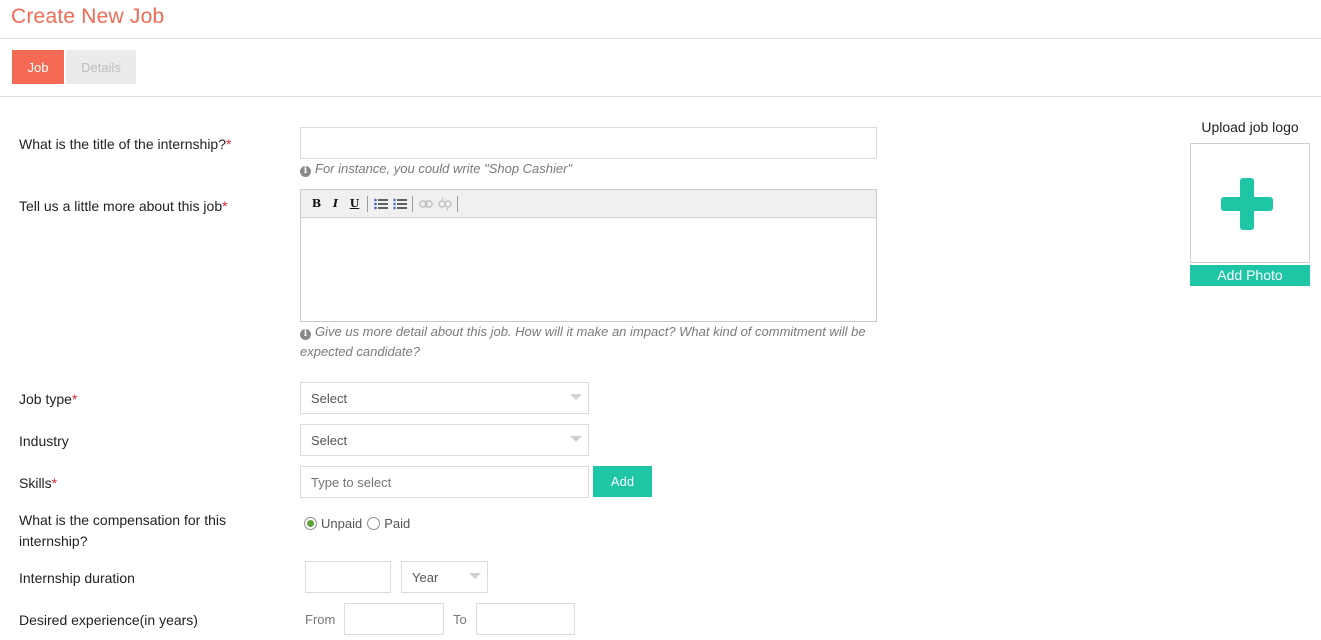 This screenshot has width=1321, height=640. I want to click on skills-label-text: Skills, so click(35, 483).